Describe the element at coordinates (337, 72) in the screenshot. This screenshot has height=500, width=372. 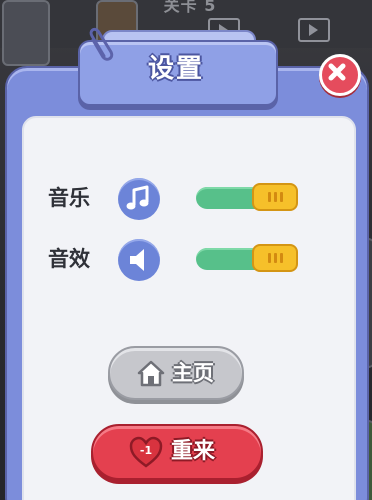
I see `close-icon` at that location.